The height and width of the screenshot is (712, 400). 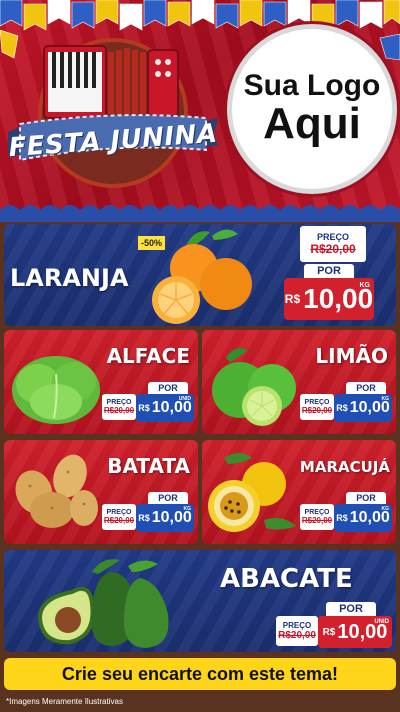 What do you see at coordinates (252, 492) in the screenshot?
I see `passion-fruit-icon` at bounding box center [252, 492].